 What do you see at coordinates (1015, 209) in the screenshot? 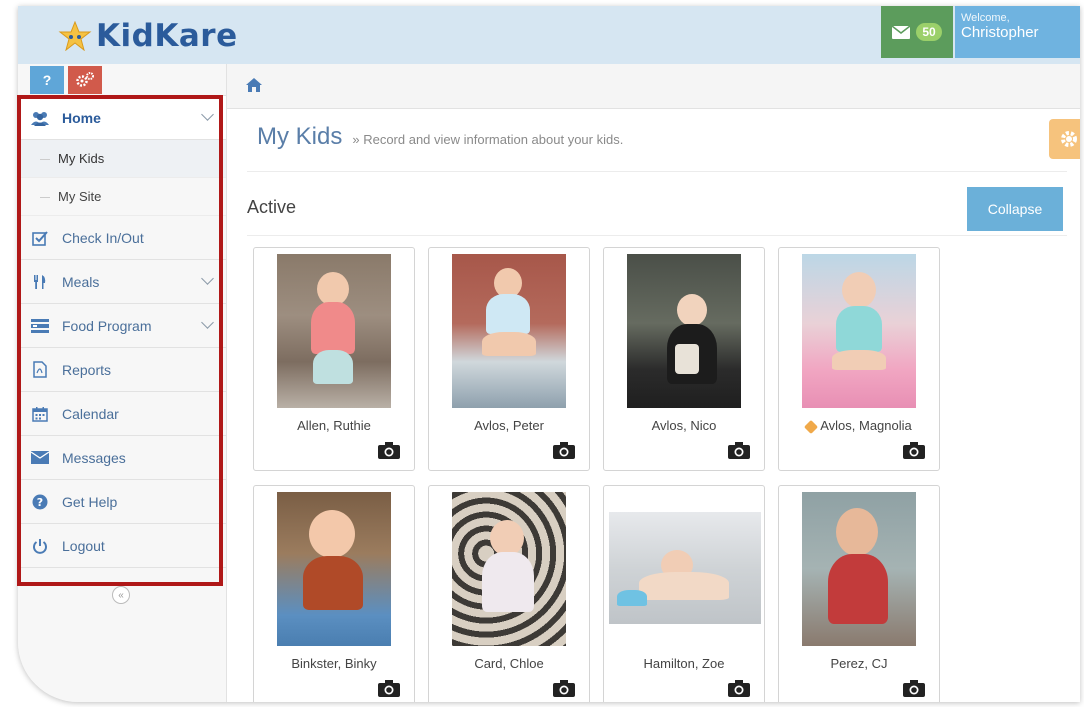
I see `collapse-button: Collapse` at bounding box center [1015, 209].